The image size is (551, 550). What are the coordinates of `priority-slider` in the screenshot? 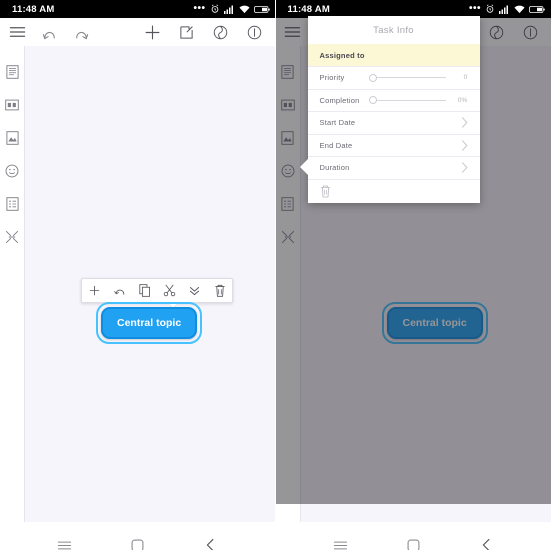 It's located at (409, 77).